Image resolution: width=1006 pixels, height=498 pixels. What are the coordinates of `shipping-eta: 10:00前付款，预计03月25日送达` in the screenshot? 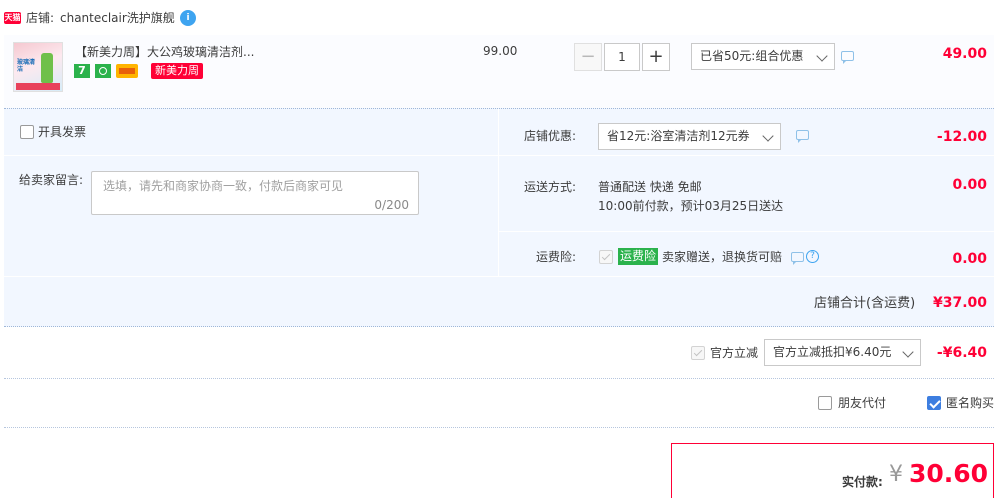 It's located at (691, 206).